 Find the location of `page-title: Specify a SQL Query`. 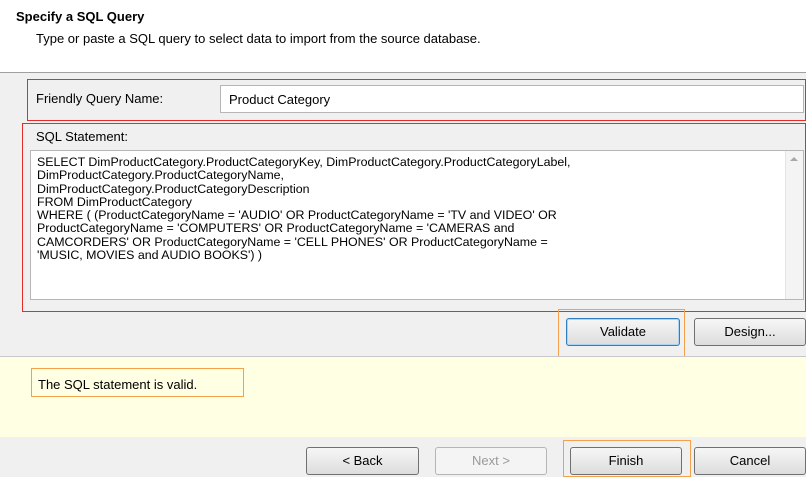

page-title: Specify a SQL Query is located at coordinates (80, 16).